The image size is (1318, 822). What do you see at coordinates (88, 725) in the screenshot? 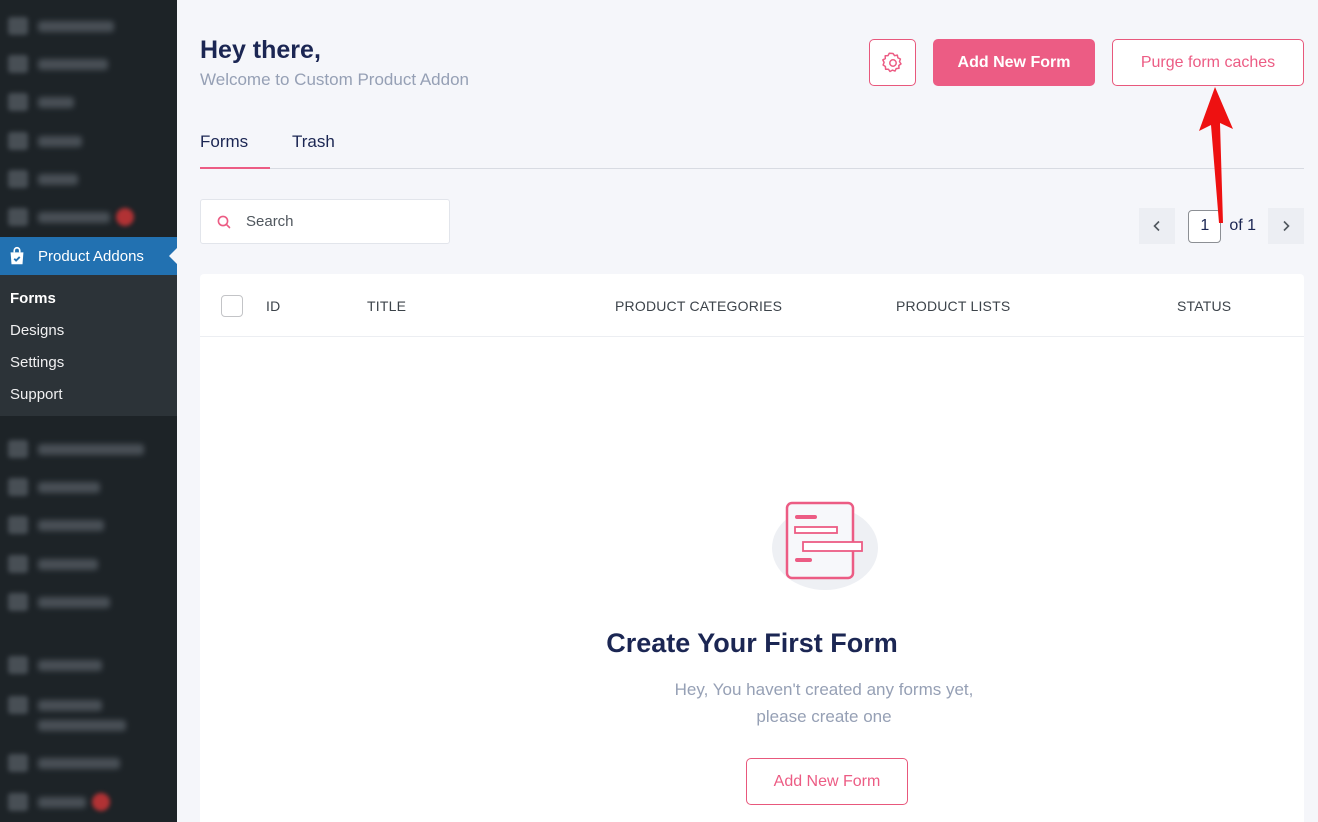
I see `sidebar-item-plugin-b-line2` at bounding box center [88, 725].